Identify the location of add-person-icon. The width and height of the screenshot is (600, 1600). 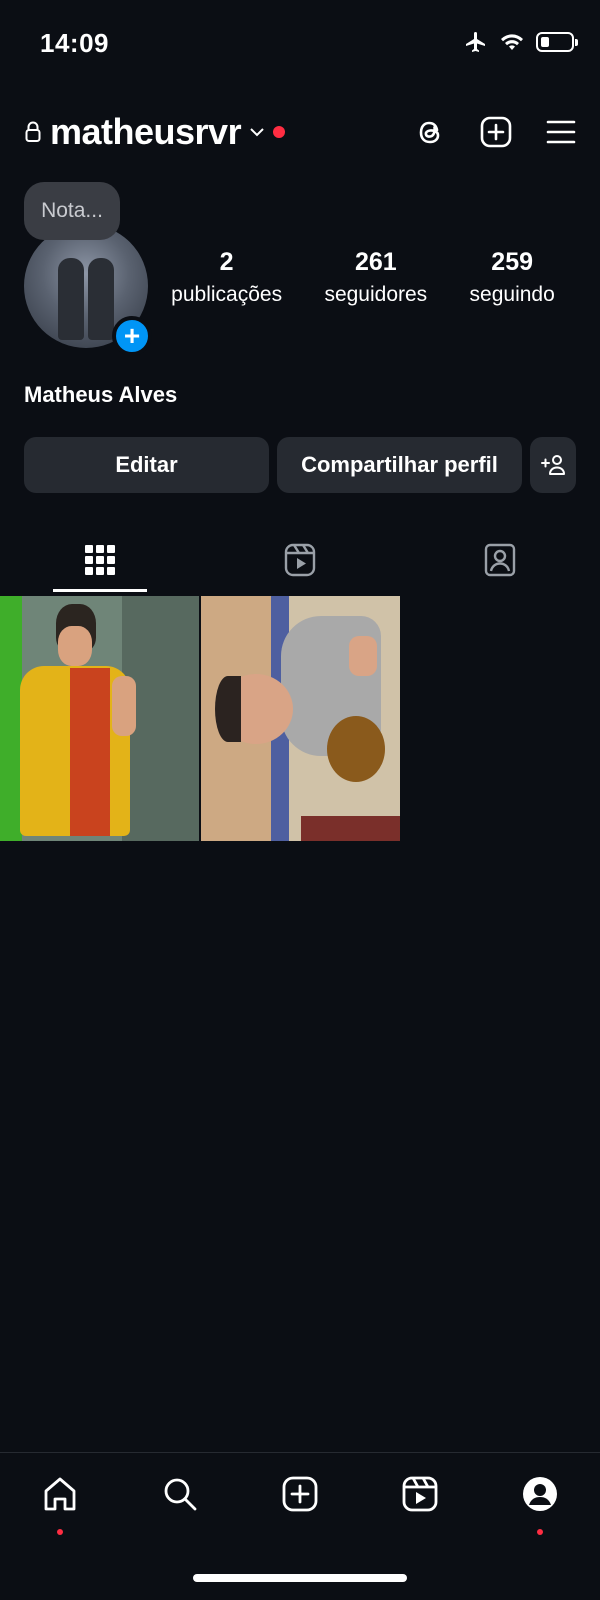
(553, 465).